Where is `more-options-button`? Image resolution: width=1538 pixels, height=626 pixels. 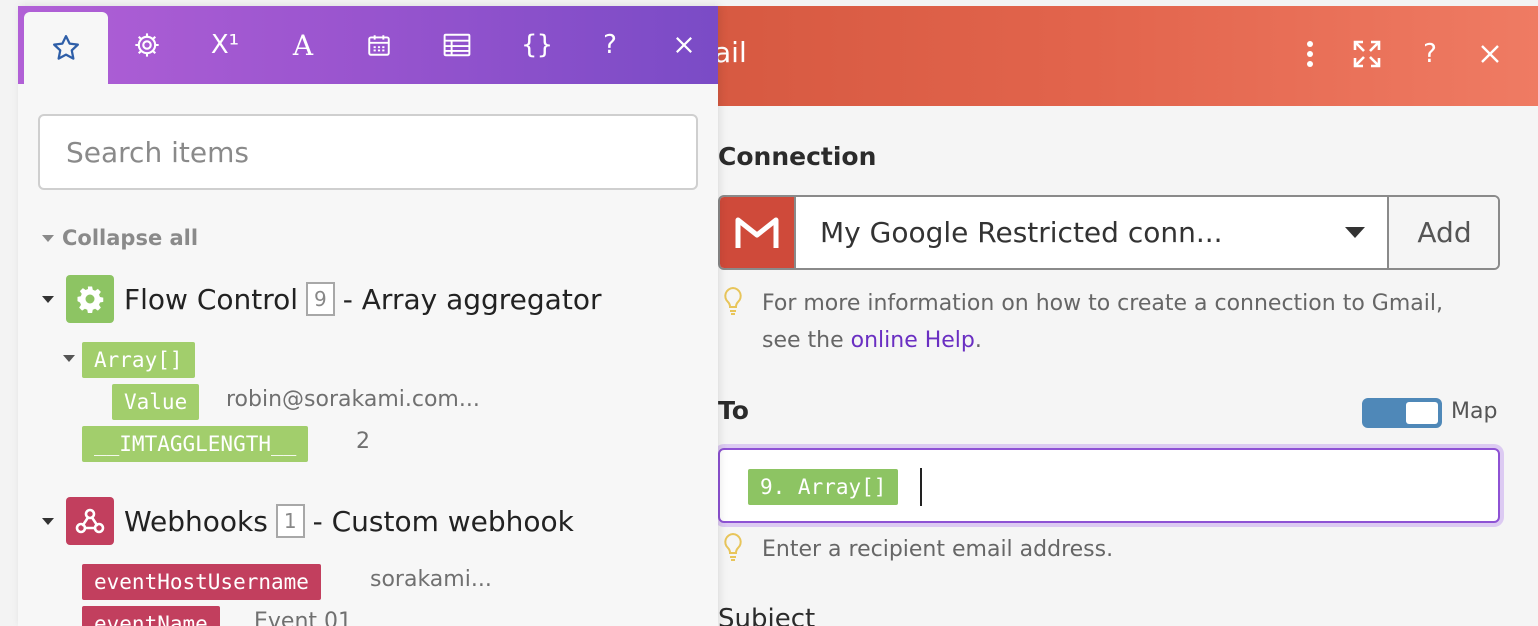
more-options-button is located at coordinates (1310, 54).